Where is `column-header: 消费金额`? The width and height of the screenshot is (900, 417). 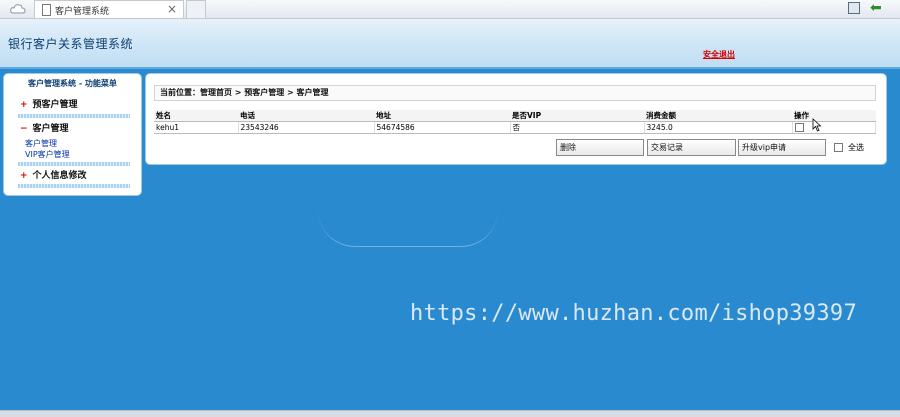 column-header: 消费金额 is located at coordinates (718, 116).